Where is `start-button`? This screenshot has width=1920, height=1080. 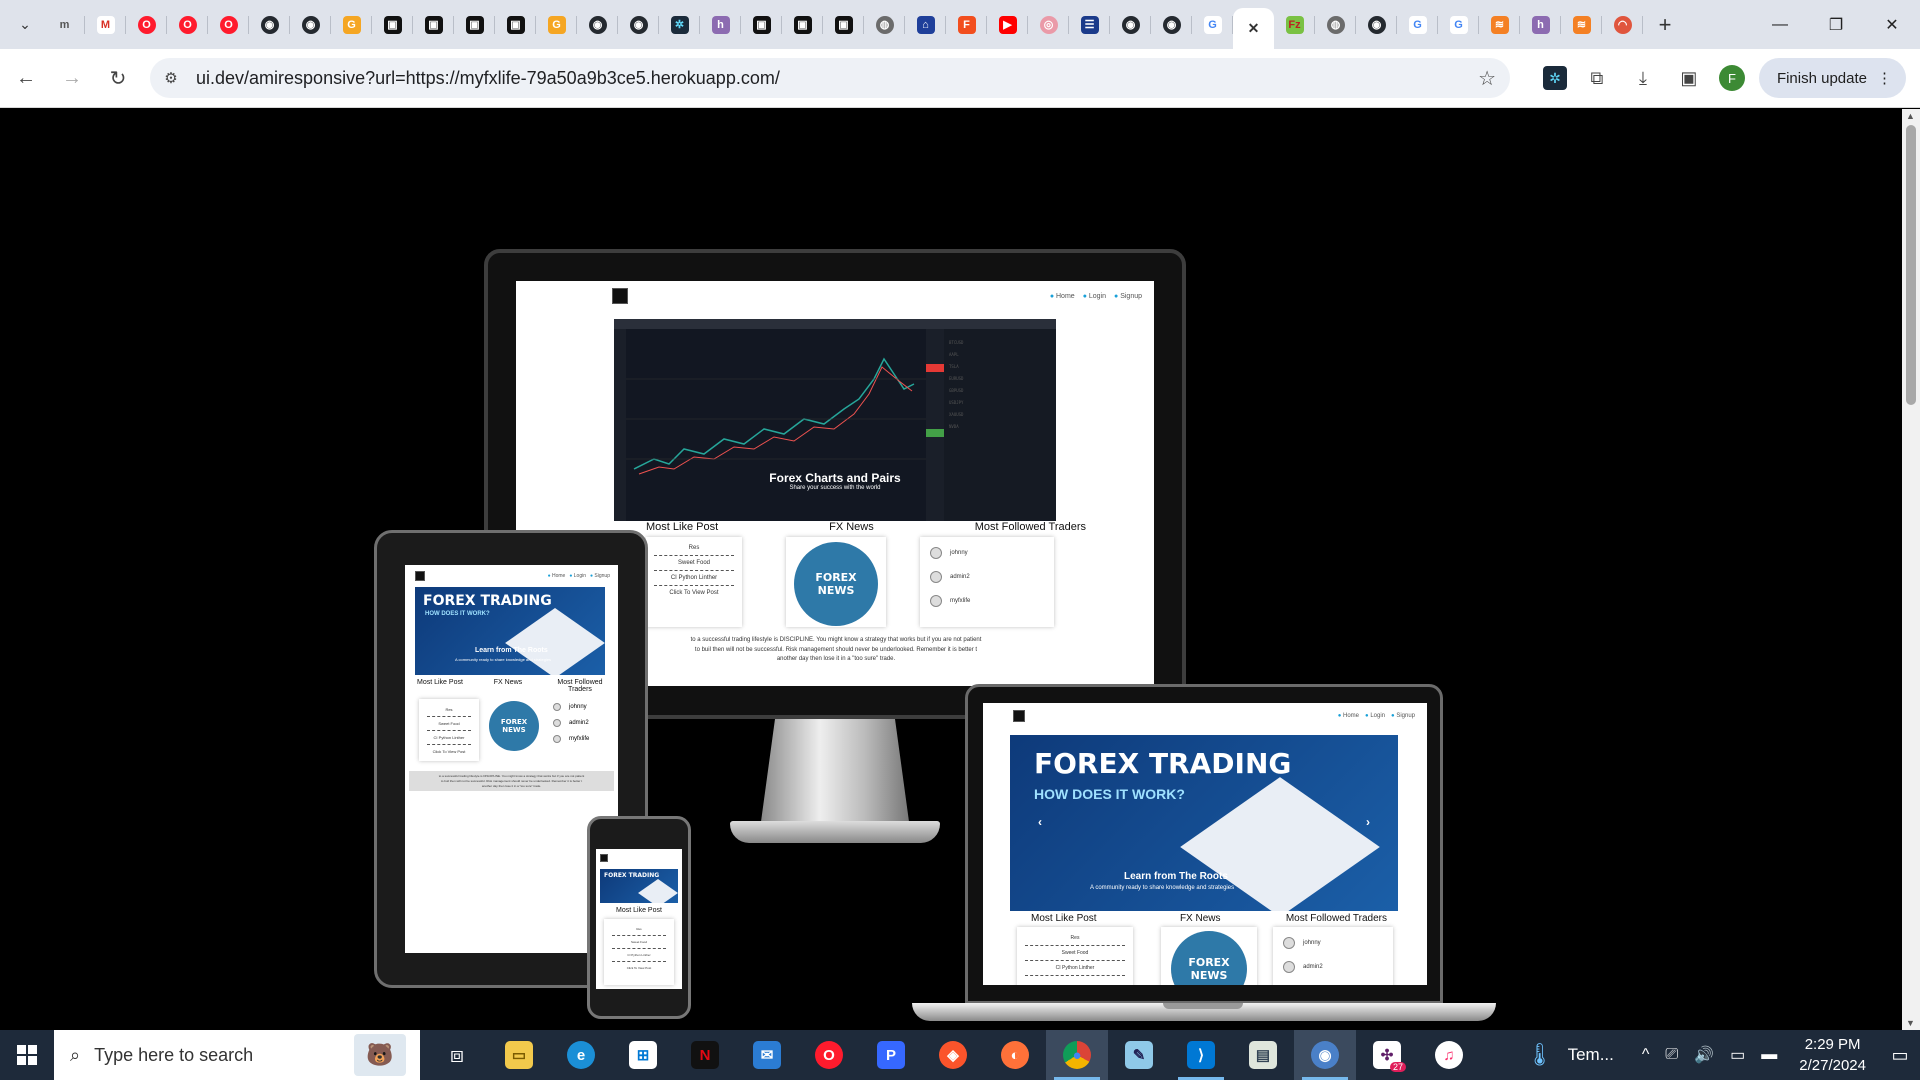 start-button is located at coordinates (27, 1055).